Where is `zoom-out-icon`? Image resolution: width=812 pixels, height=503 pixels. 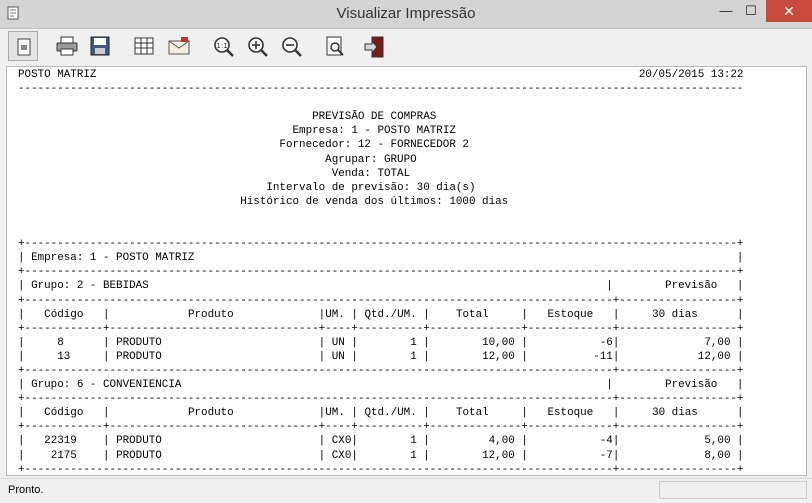
zoom-out-icon is located at coordinates (292, 47).